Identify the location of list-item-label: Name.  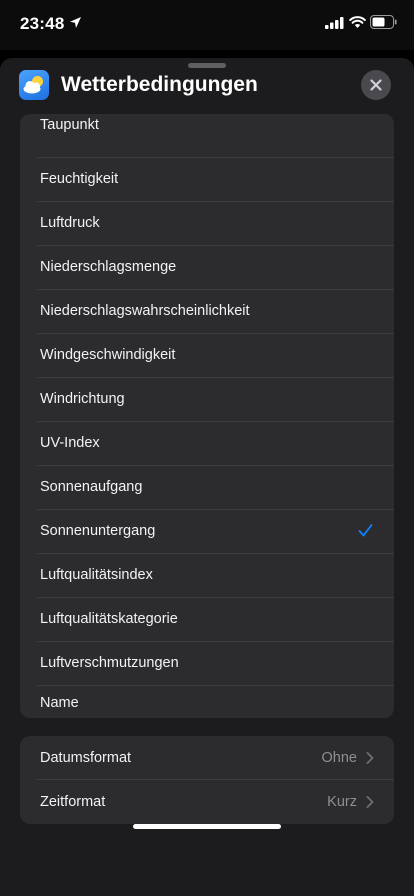
(59, 703).